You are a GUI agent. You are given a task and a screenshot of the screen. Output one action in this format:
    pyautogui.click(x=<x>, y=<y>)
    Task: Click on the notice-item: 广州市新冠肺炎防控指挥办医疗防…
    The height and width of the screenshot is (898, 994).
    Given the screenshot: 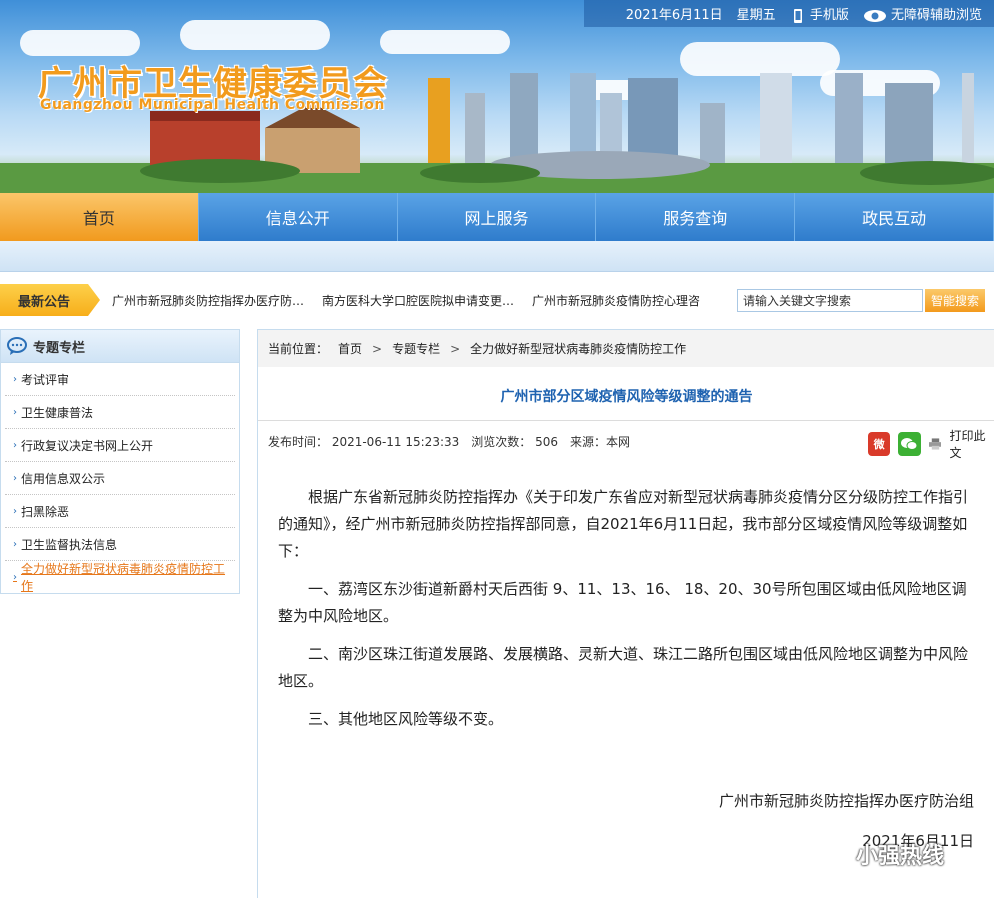 What is the action you would take?
    pyautogui.click(x=208, y=300)
    